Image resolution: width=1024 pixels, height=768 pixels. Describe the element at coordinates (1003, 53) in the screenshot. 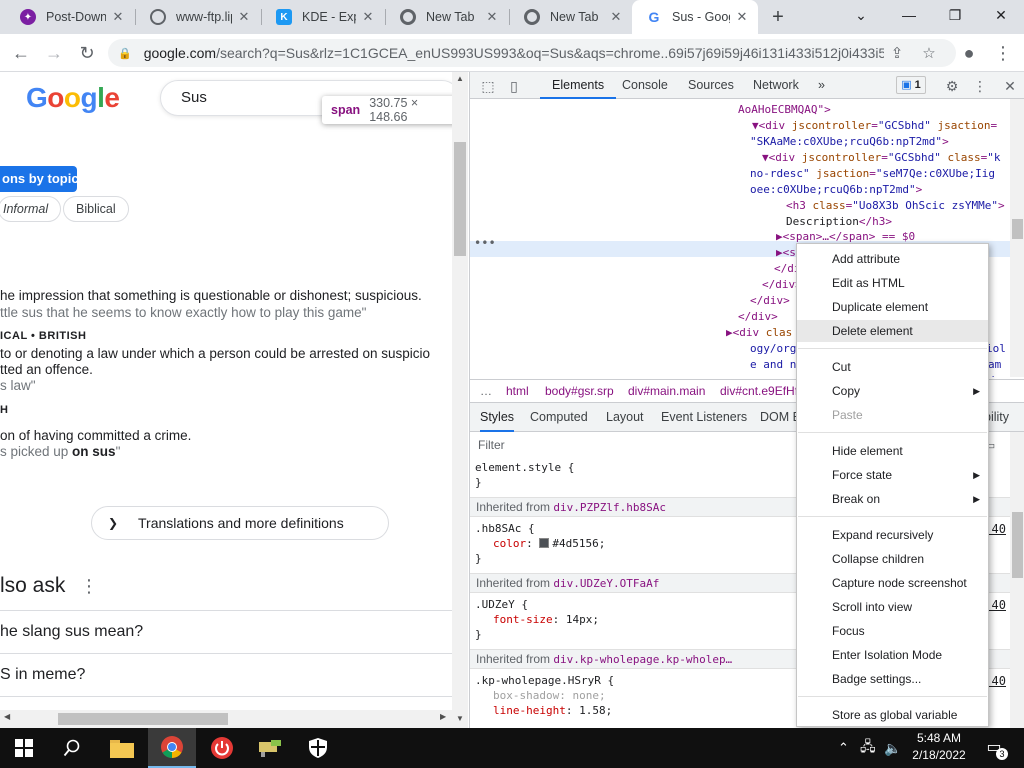

I see `menu-kebab-icon: ⋮` at that location.